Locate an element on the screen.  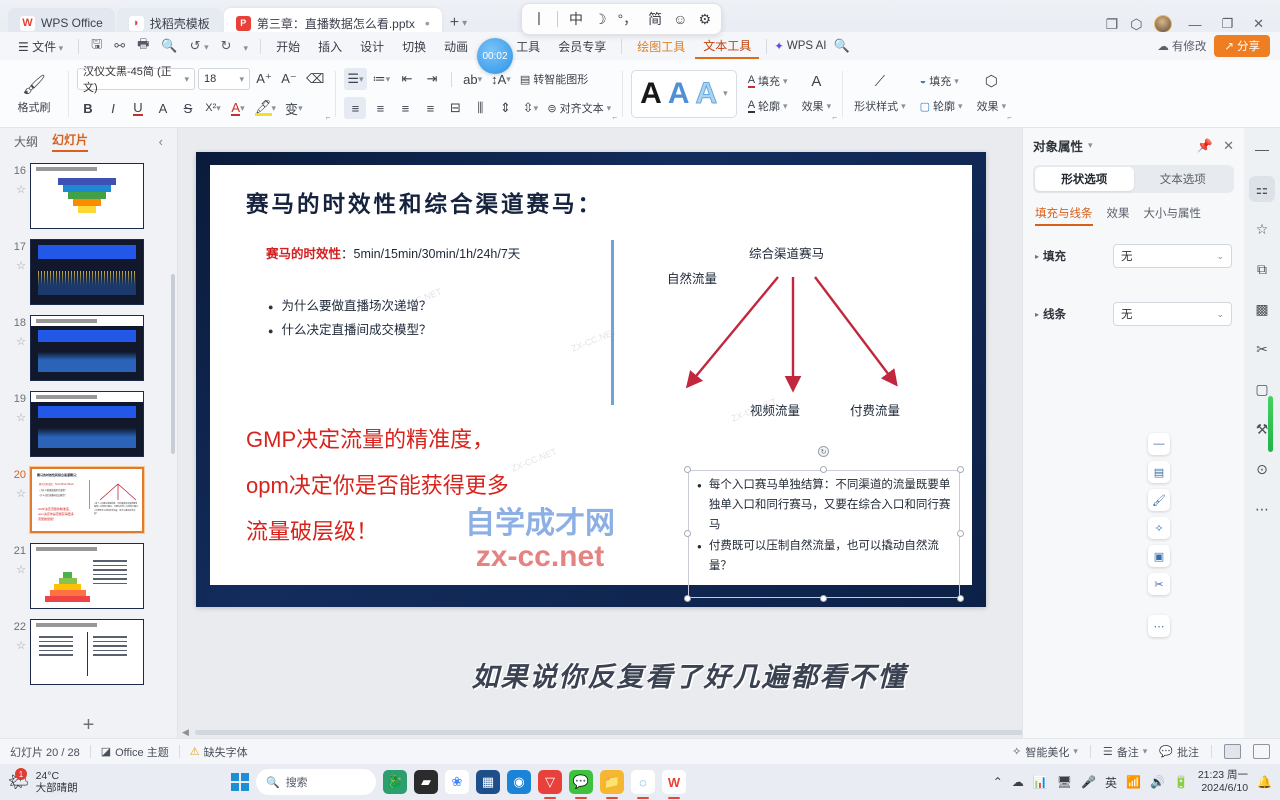
wordart-more-icon: ▾ is located at coordinates (725, 93).